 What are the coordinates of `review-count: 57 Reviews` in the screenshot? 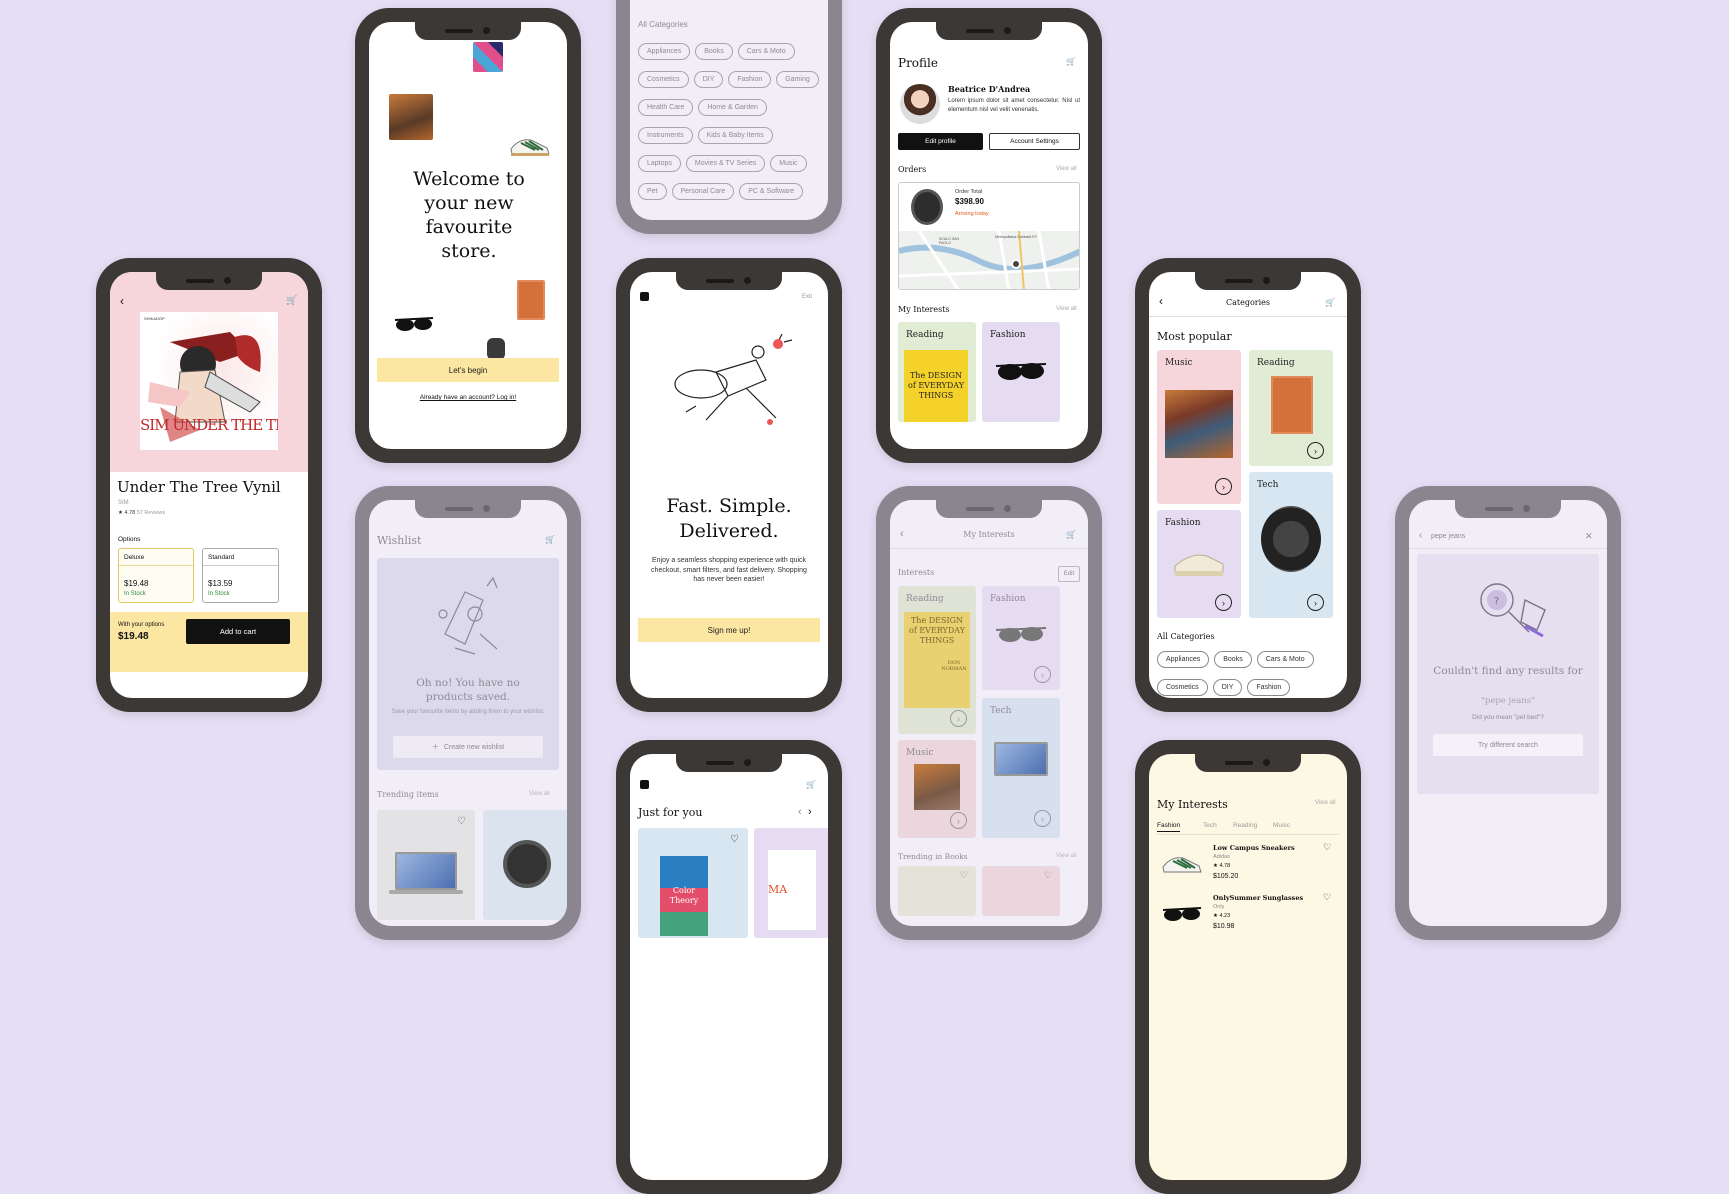 It's located at (151, 513).